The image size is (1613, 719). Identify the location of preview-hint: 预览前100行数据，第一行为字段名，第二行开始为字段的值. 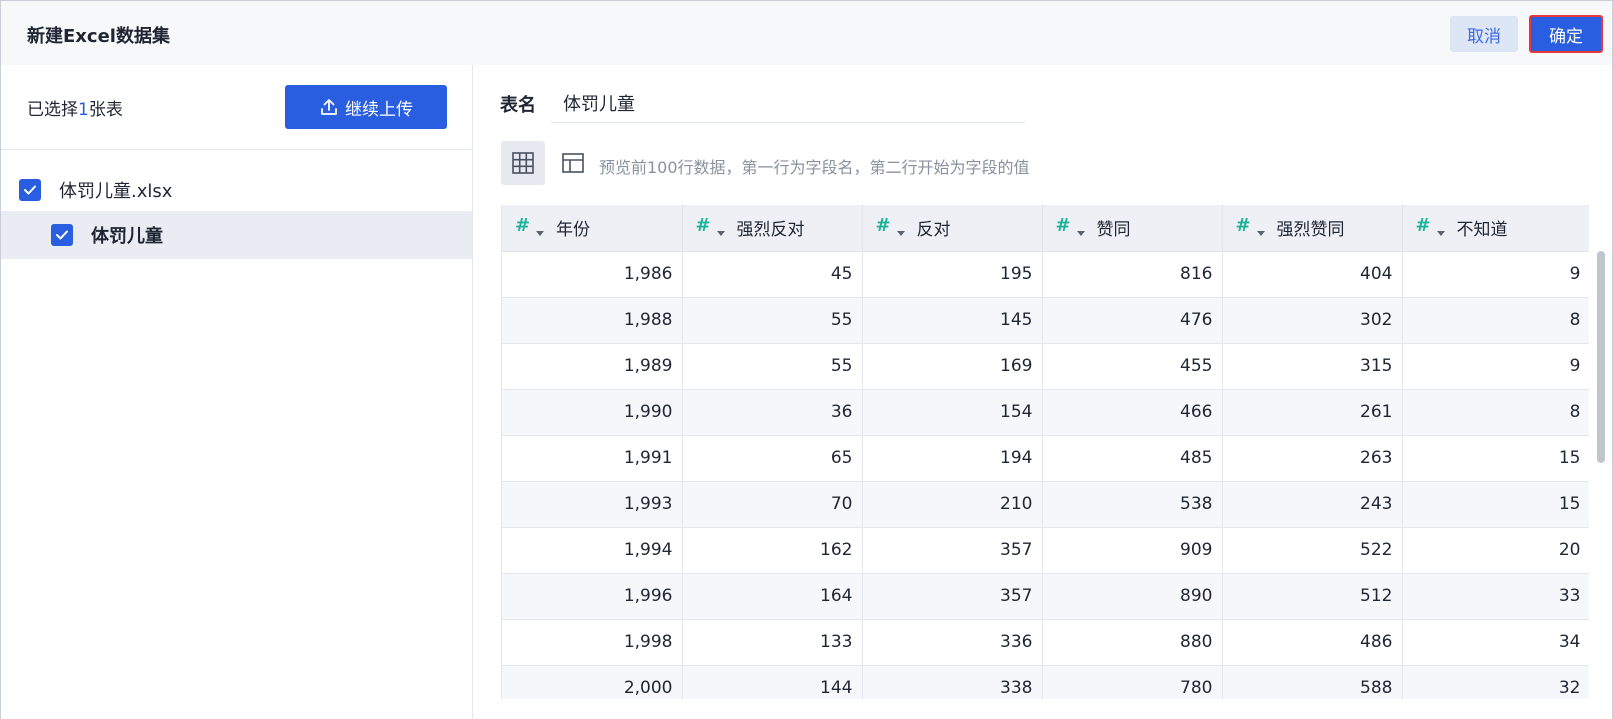
(814, 167).